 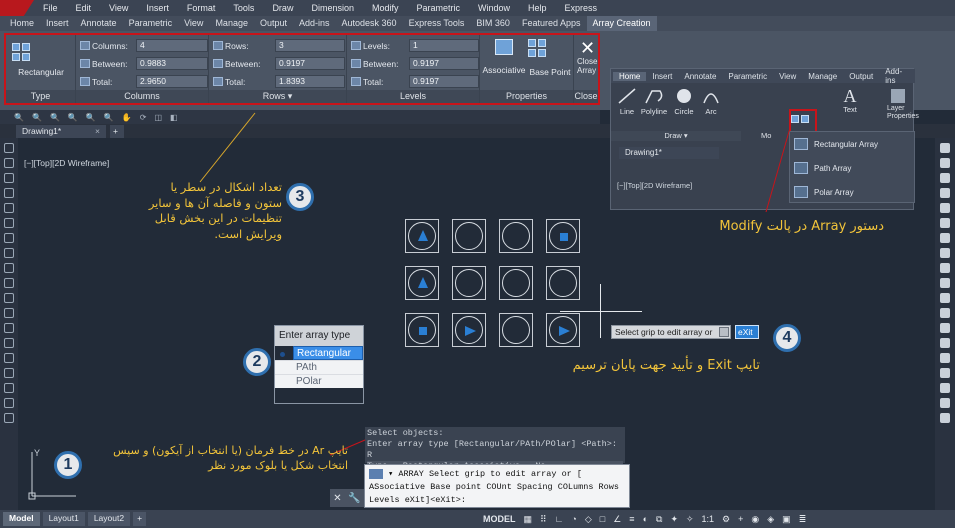 What do you see at coordinates (666, 365) in the screenshot?
I see `step-4-text: تایپ Exit و تأیید جهت پایان ترسیم` at bounding box center [666, 365].